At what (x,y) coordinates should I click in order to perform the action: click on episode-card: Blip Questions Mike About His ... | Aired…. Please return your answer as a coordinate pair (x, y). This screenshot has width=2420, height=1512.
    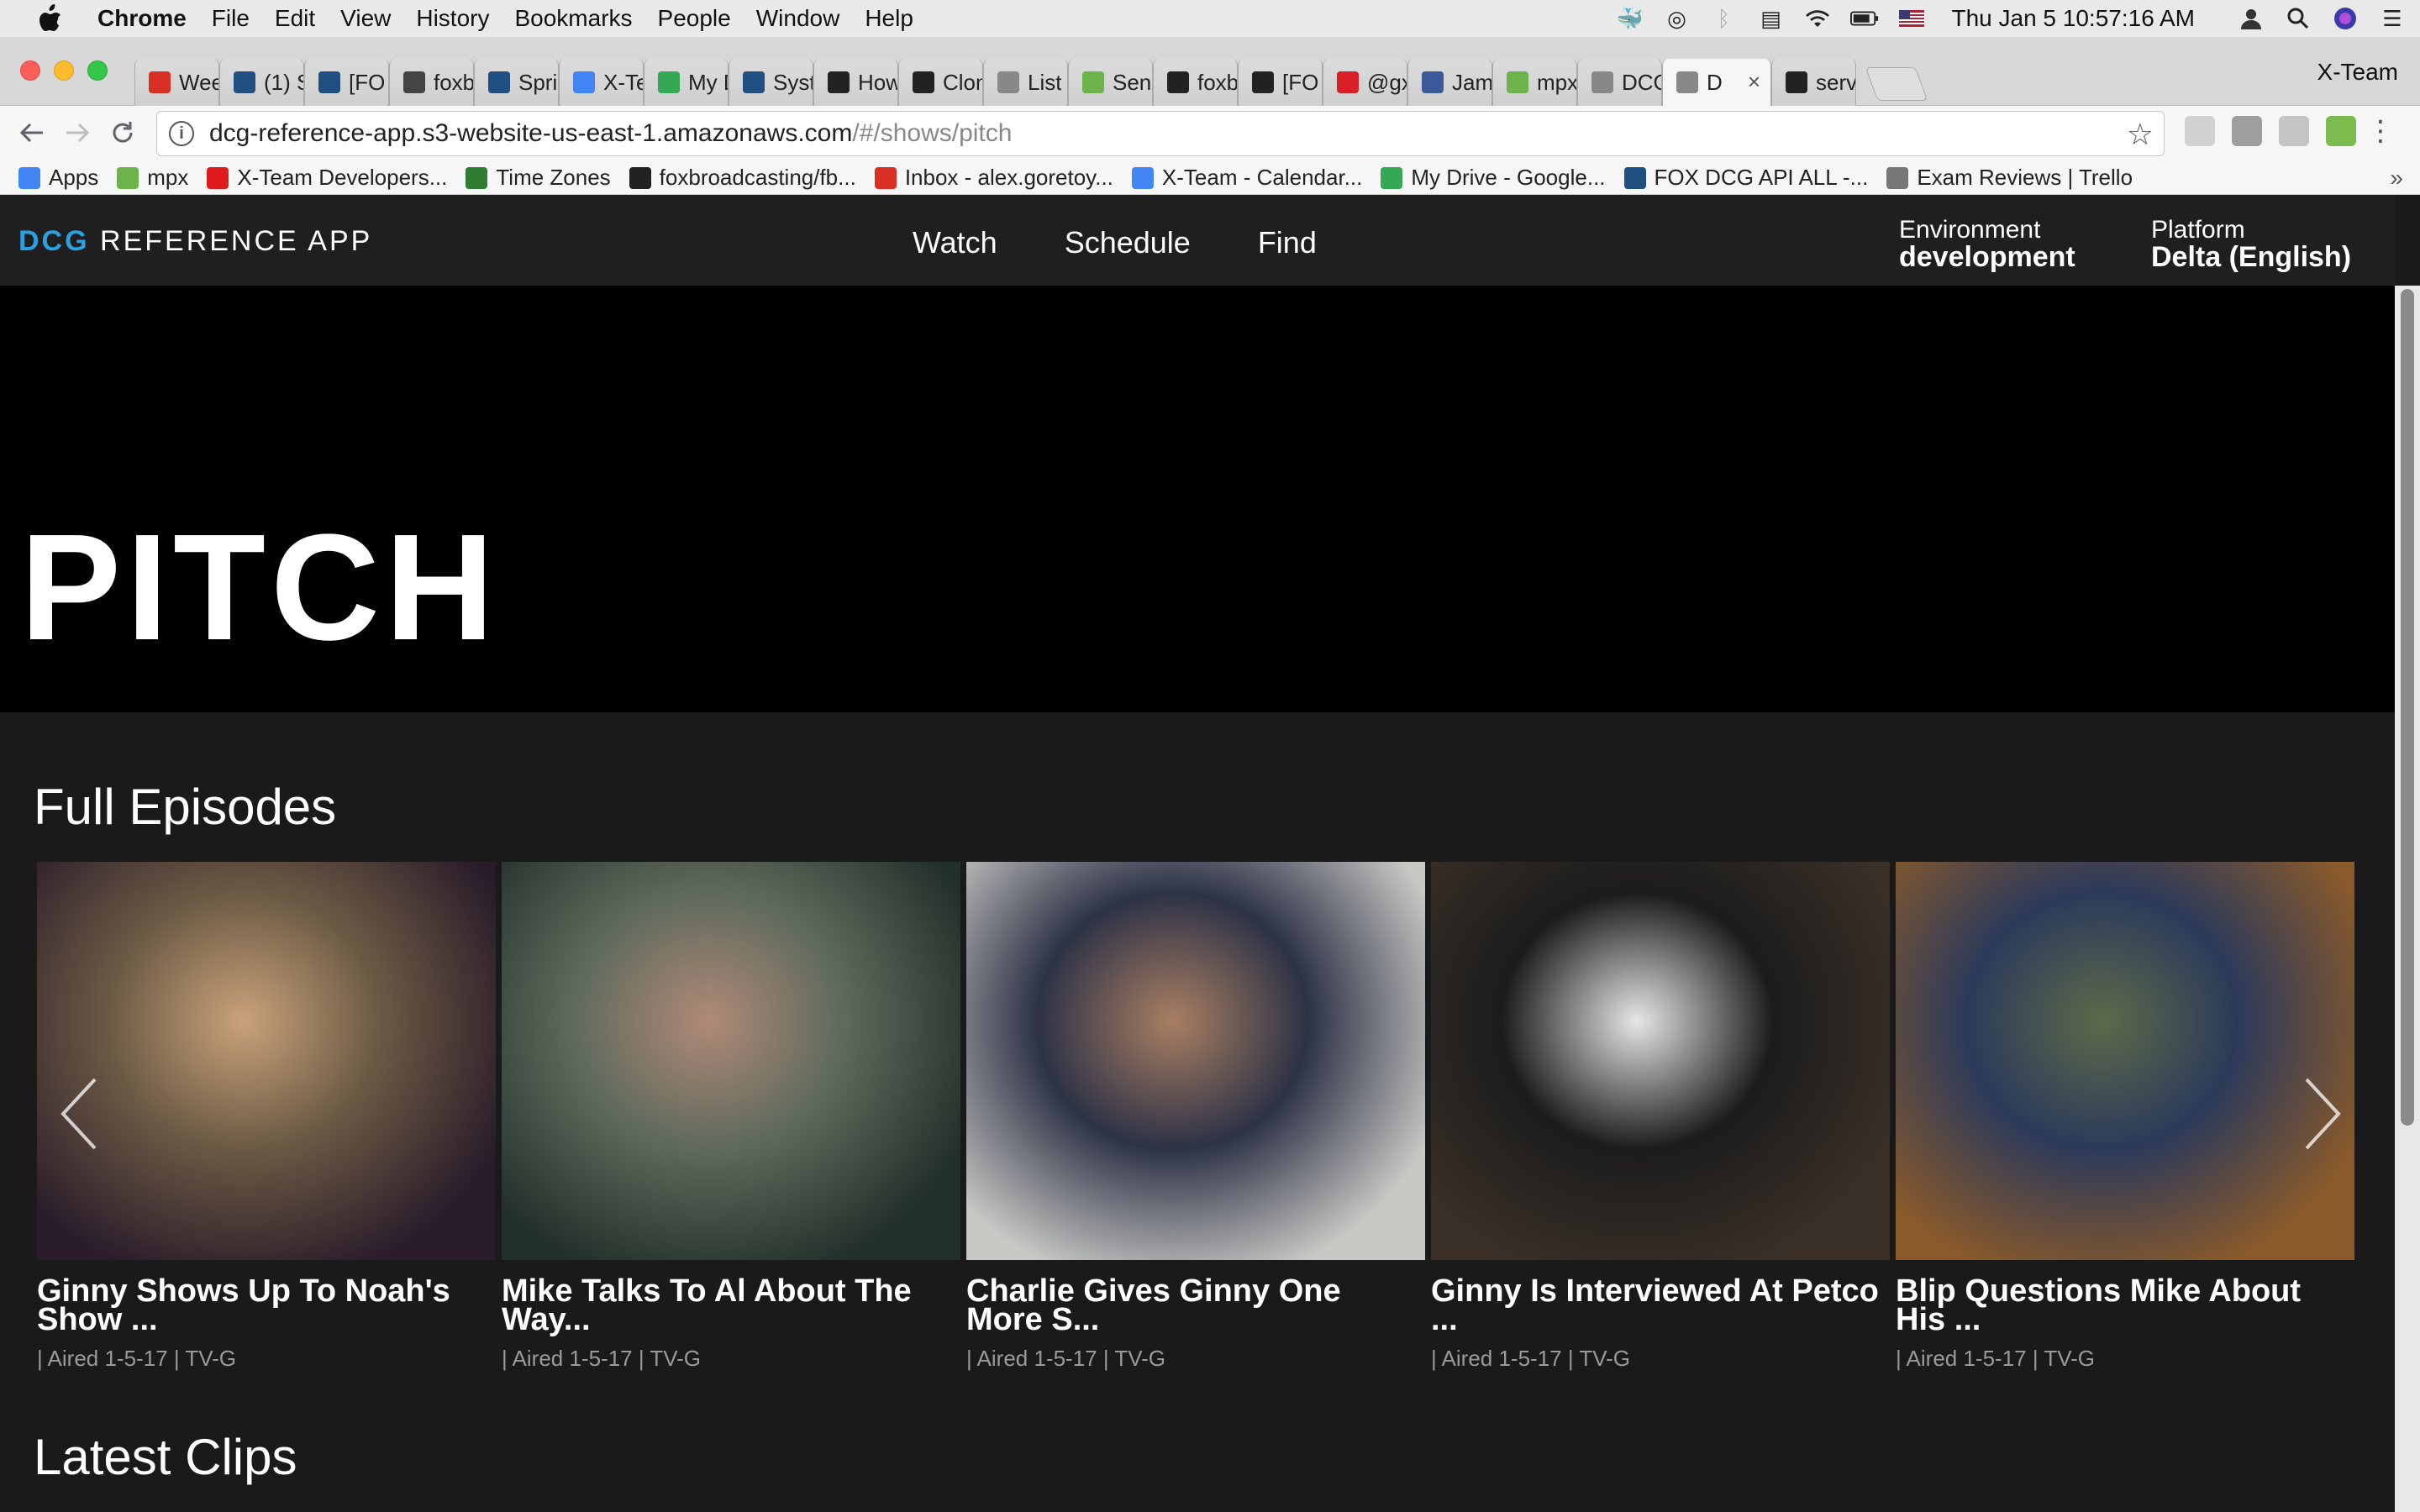
    Looking at the image, I should click on (2125, 1117).